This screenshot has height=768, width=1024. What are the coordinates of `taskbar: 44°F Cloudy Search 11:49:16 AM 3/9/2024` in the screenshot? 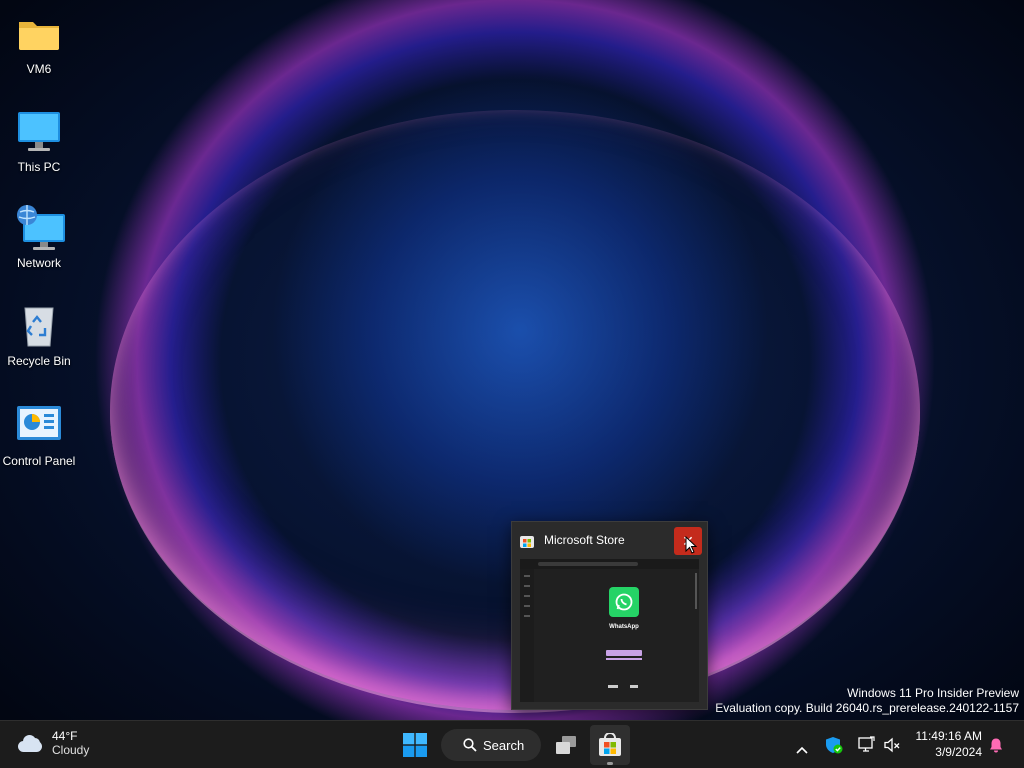 It's located at (512, 744).